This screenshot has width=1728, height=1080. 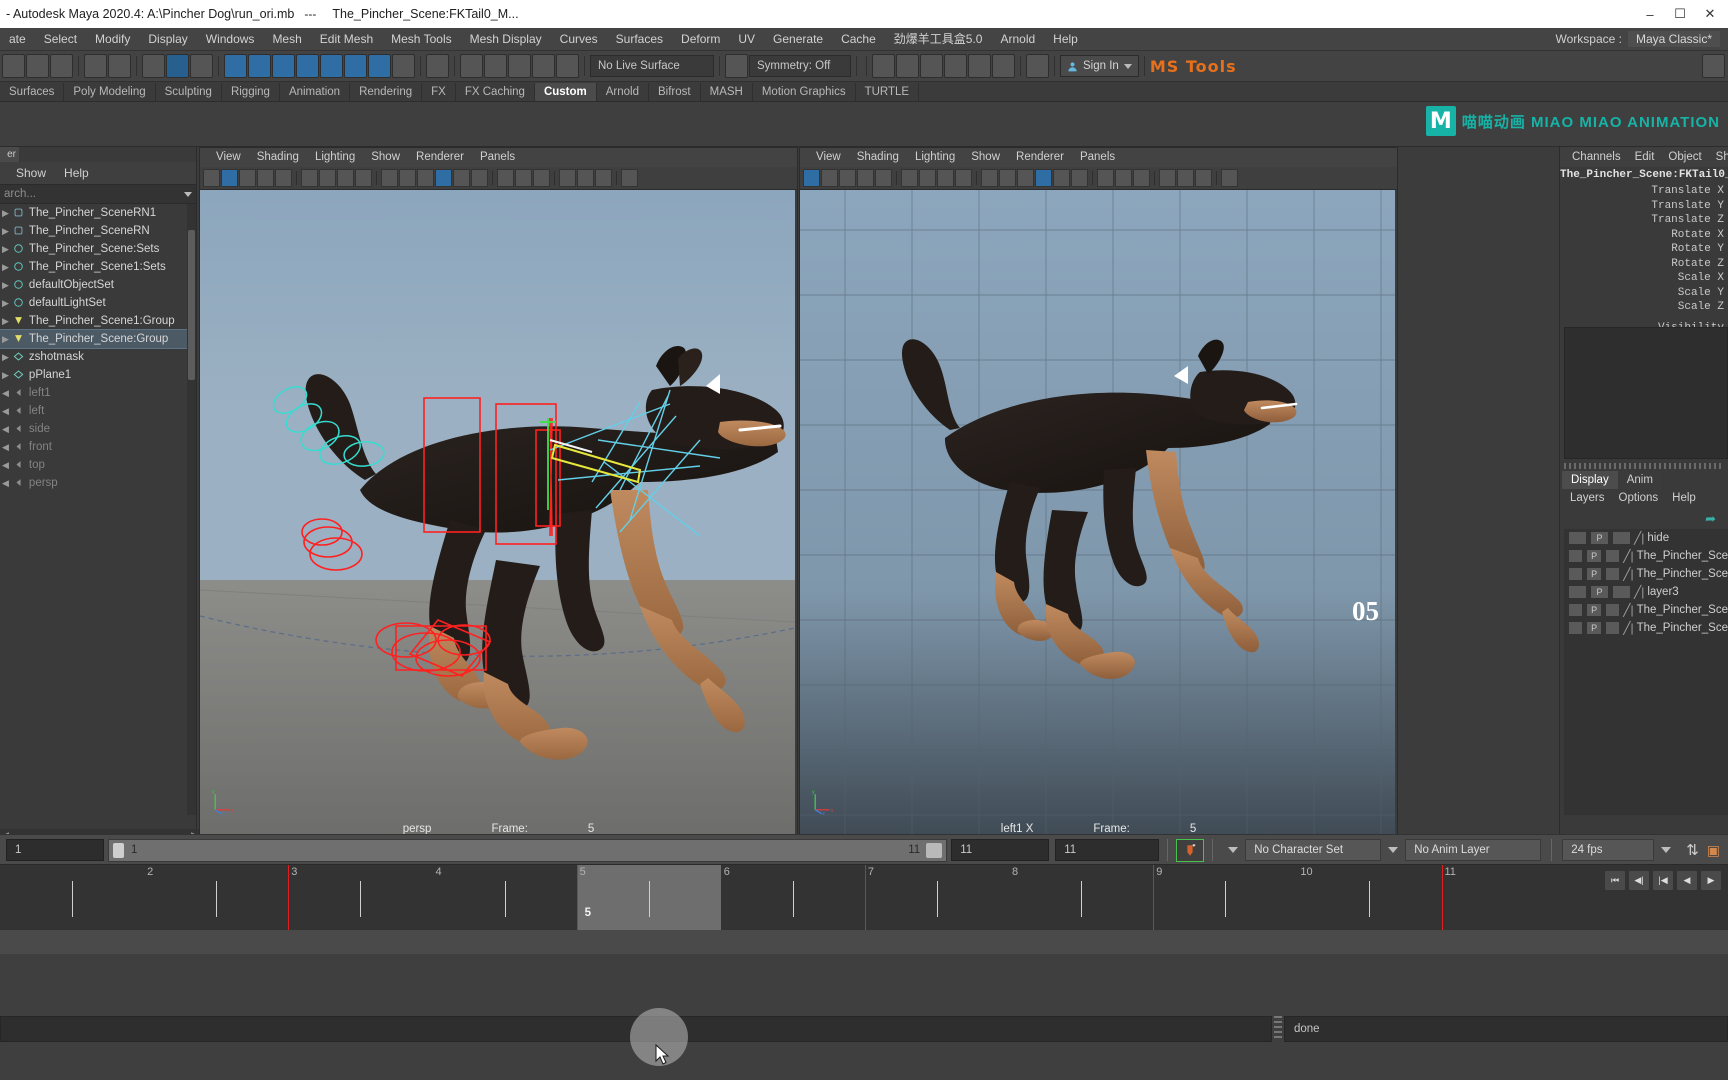 I want to click on outliner-item-6: ▶ pPlane1, so click(x=98, y=375).